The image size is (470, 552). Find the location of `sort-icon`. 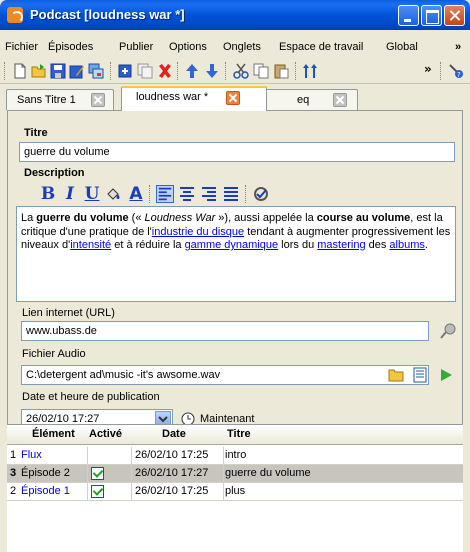

sort-icon is located at coordinates (310, 71).